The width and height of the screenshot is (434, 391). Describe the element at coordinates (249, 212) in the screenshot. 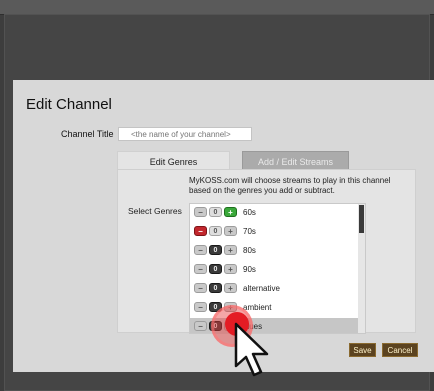

I see `genre-label: 60s` at that location.